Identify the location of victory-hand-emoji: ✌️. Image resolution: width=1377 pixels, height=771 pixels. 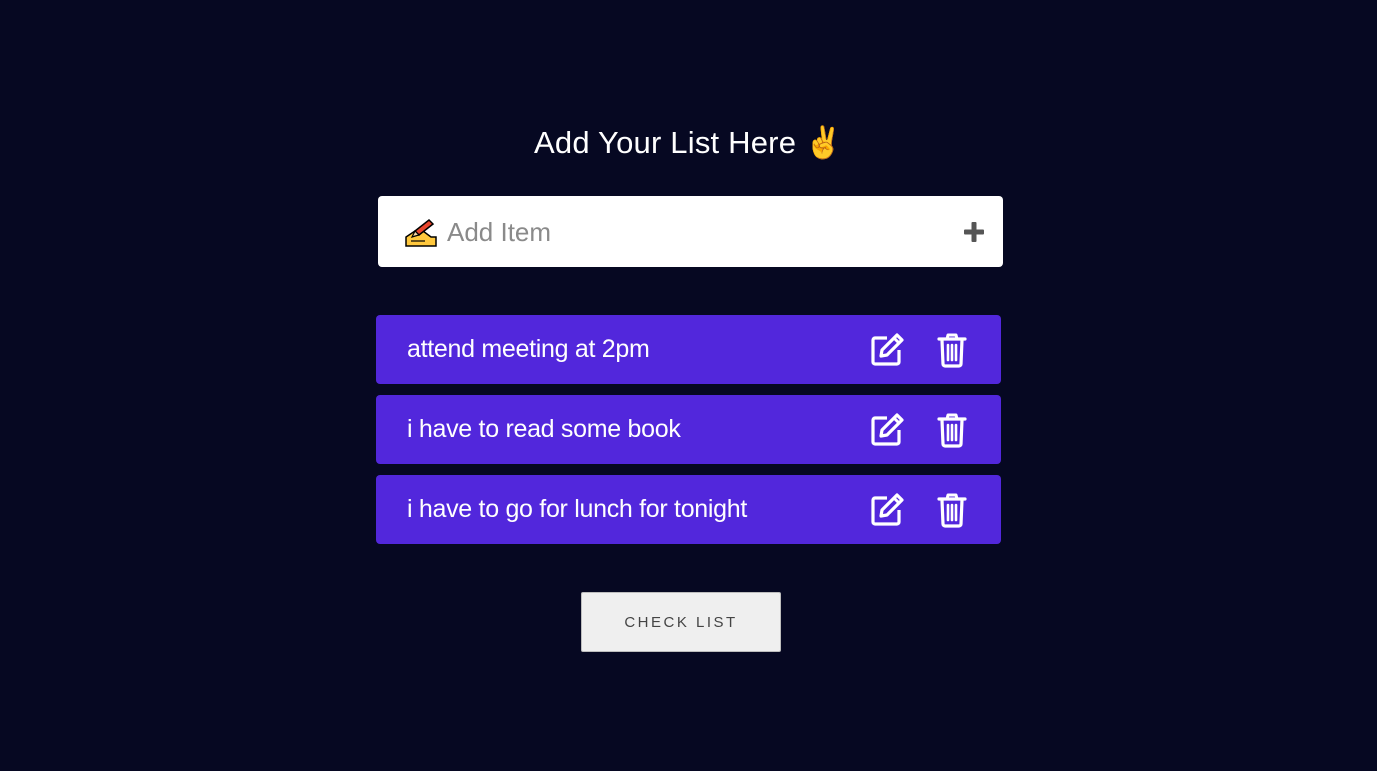
(823, 142).